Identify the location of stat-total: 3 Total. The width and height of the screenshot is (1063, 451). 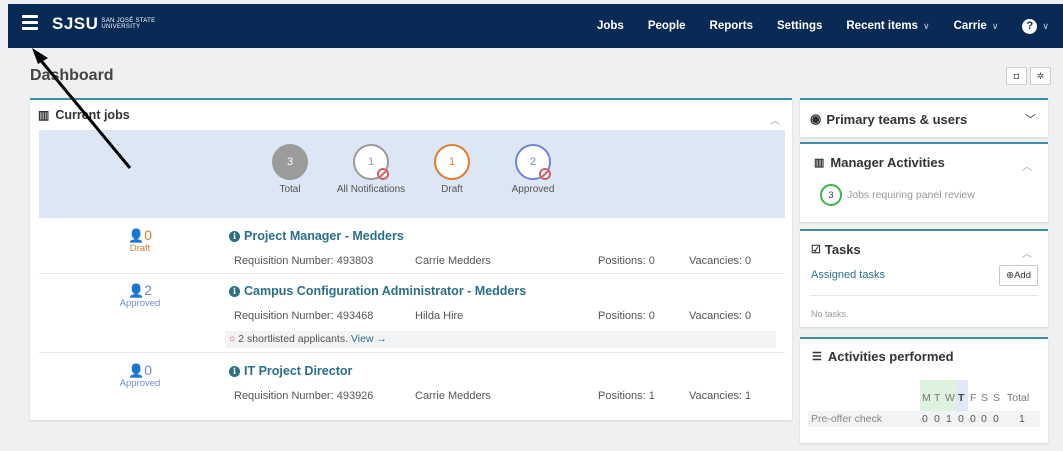
(290, 169).